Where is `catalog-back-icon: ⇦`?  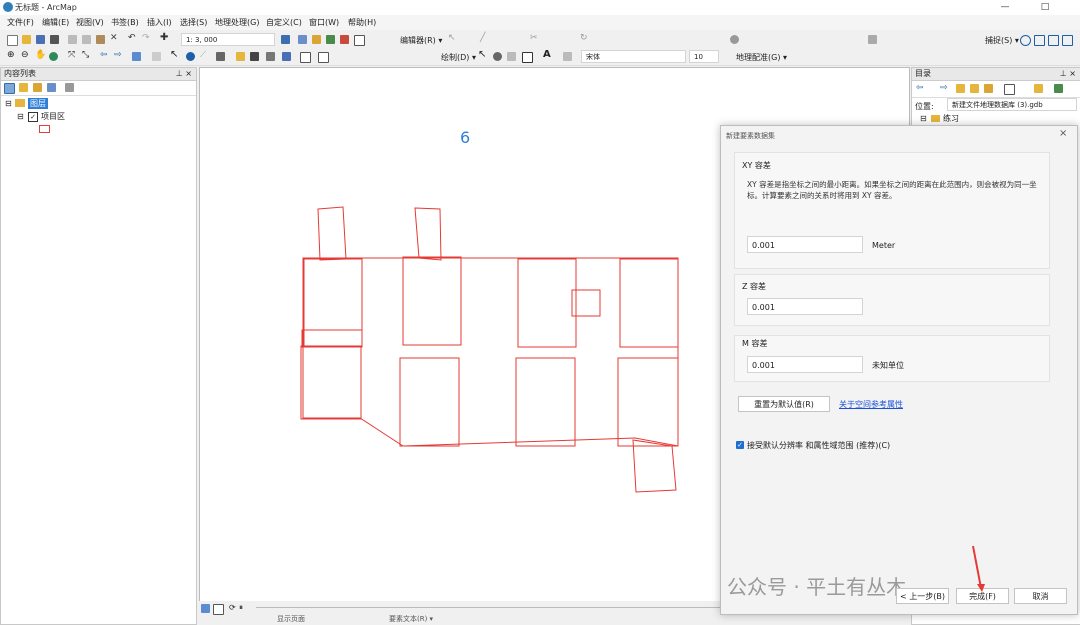 catalog-back-icon: ⇦ is located at coordinates (920, 88).